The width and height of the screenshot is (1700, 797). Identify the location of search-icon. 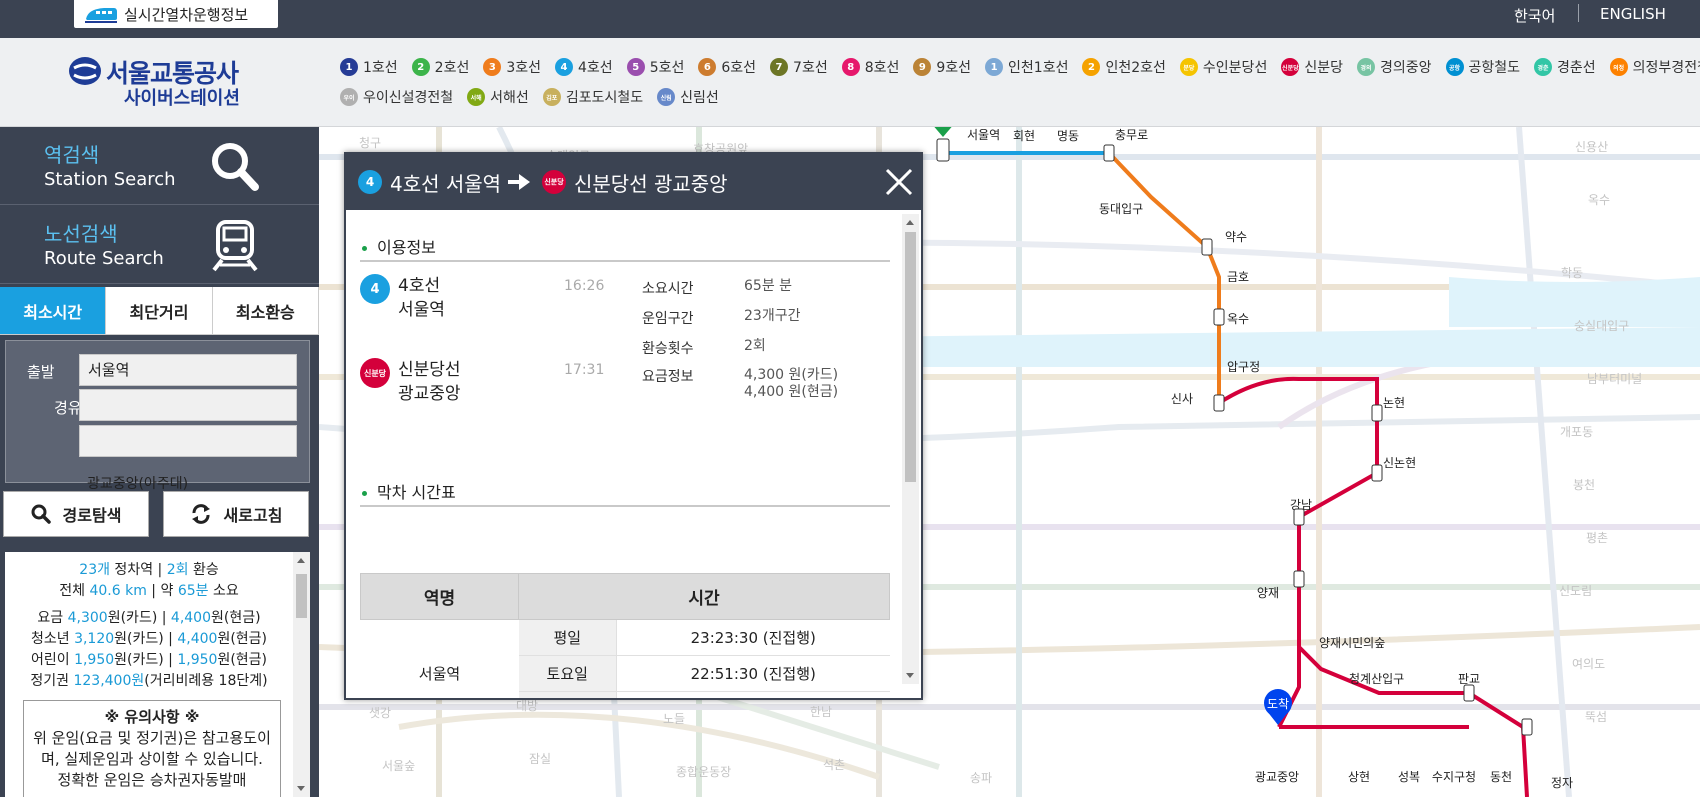
(235, 167).